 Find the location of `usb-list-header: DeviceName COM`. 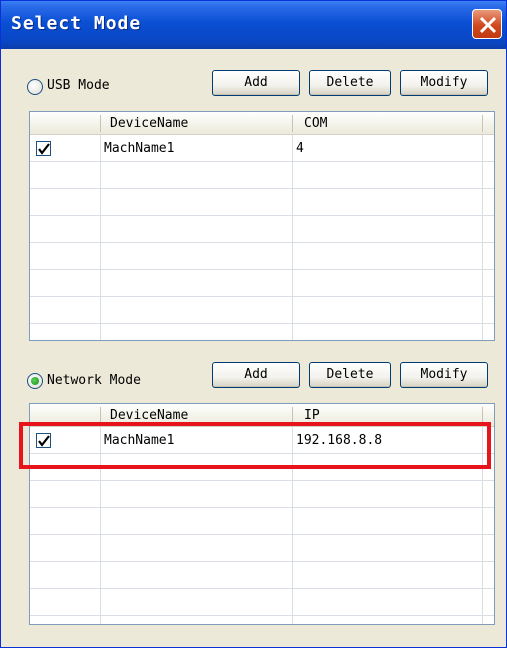

usb-list-header: DeviceName COM is located at coordinates (262, 123).